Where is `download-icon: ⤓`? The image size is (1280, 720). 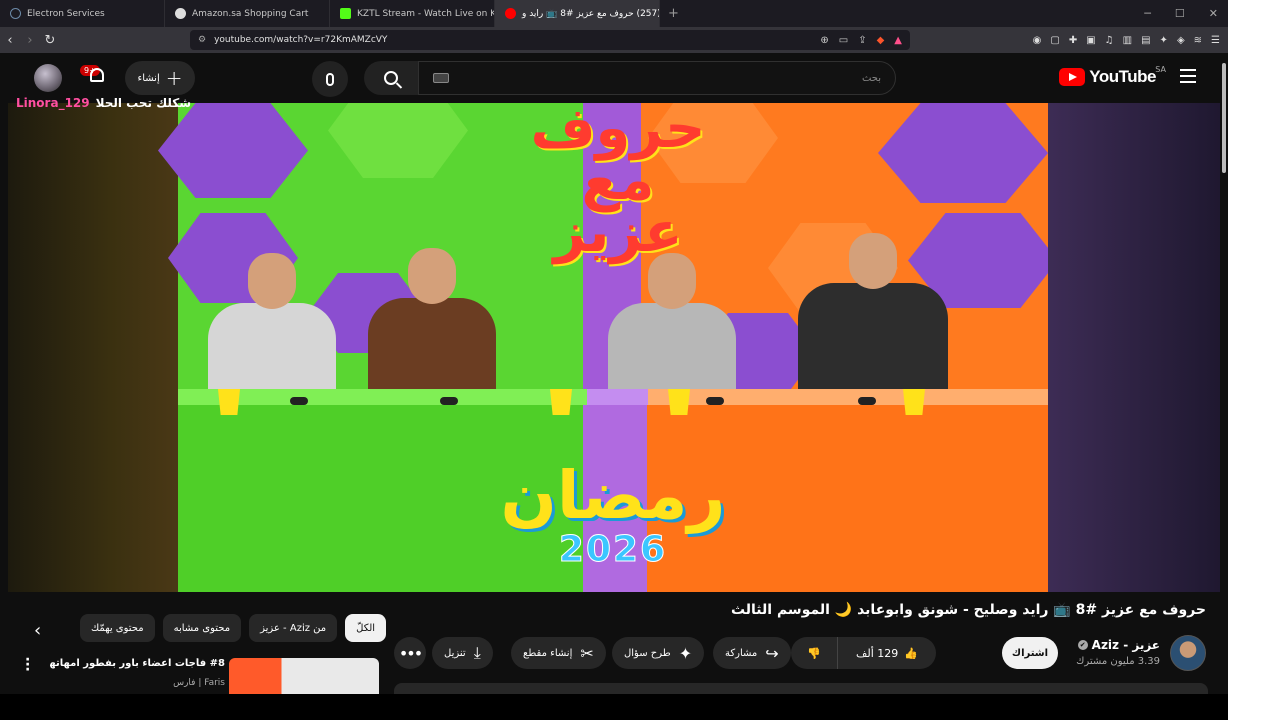
download-icon: ⤓ is located at coordinates (477, 652).